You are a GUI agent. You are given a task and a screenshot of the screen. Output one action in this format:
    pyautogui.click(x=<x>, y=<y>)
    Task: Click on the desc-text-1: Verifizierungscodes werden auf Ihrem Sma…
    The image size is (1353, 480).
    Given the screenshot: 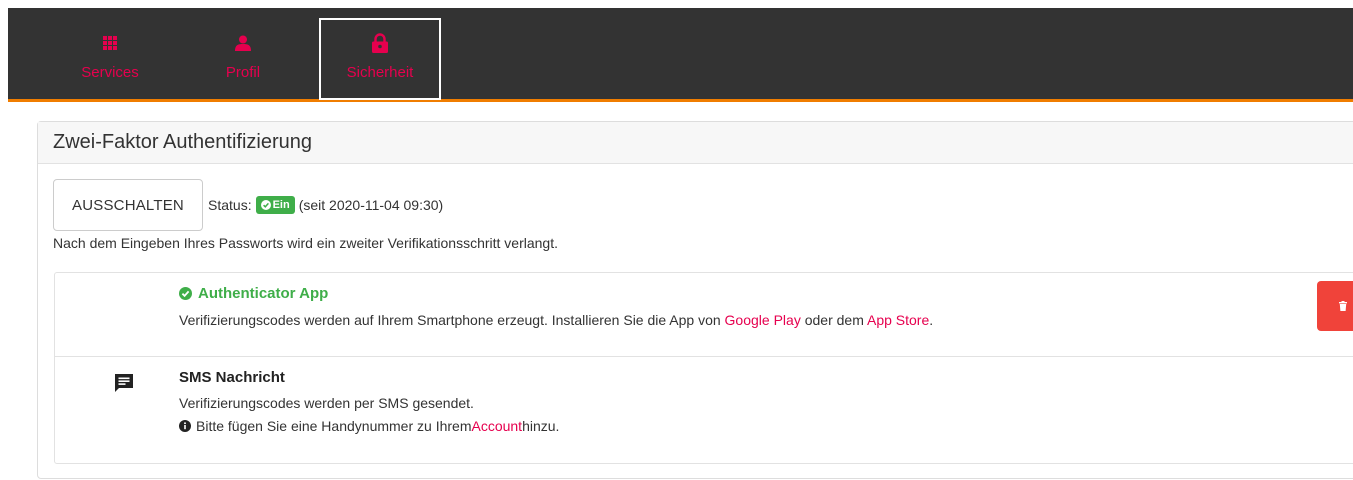 What is the action you would take?
    pyautogui.click(x=452, y=320)
    